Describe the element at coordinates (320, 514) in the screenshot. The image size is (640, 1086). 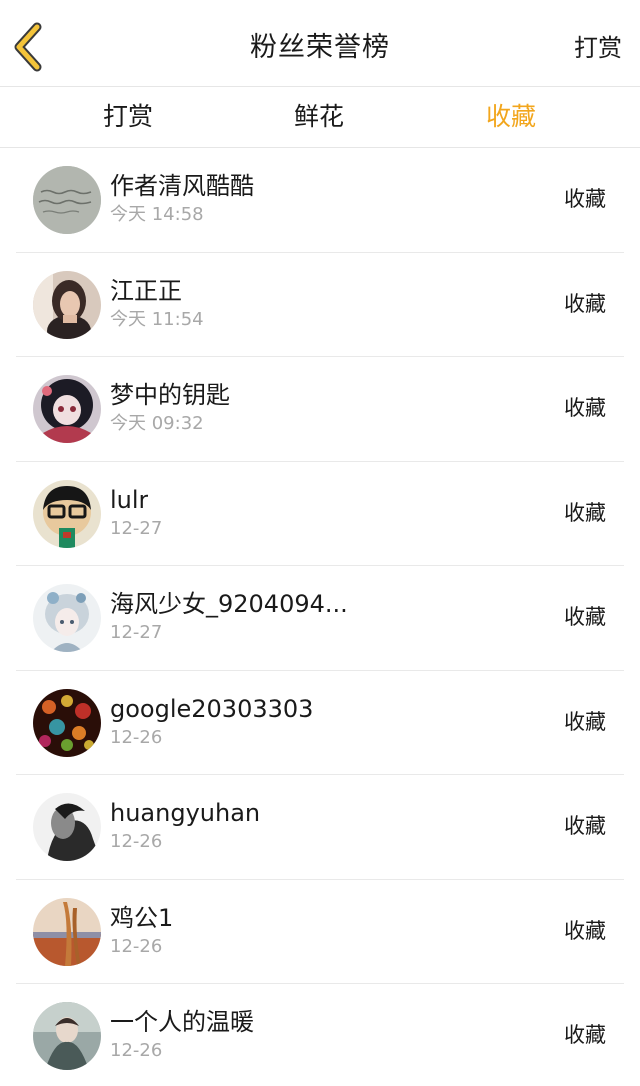
I see `list-item: lulr 12-27 收藏` at that location.